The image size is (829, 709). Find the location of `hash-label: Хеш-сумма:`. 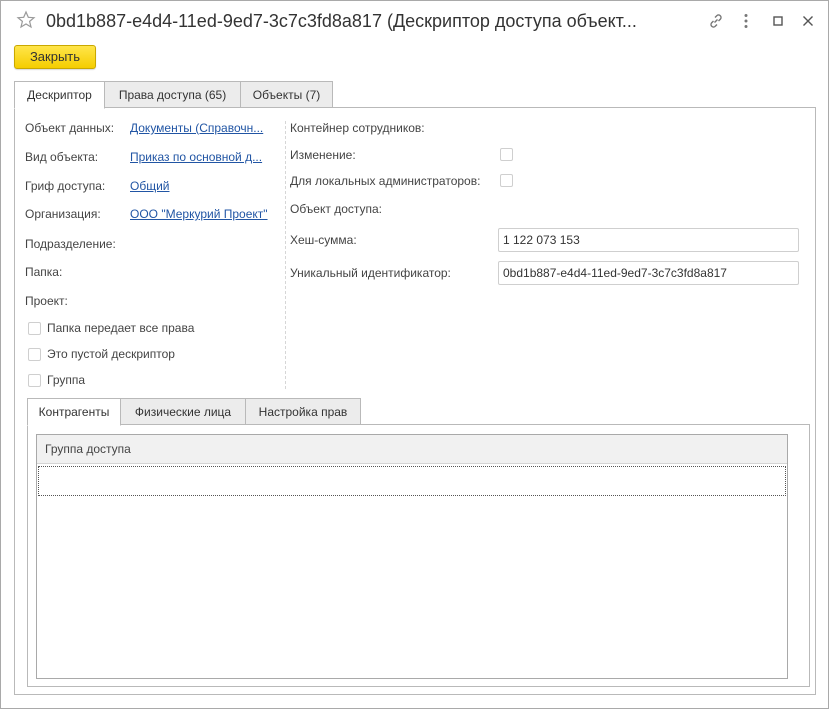

hash-label: Хеш-сумма: is located at coordinates (323, 240).